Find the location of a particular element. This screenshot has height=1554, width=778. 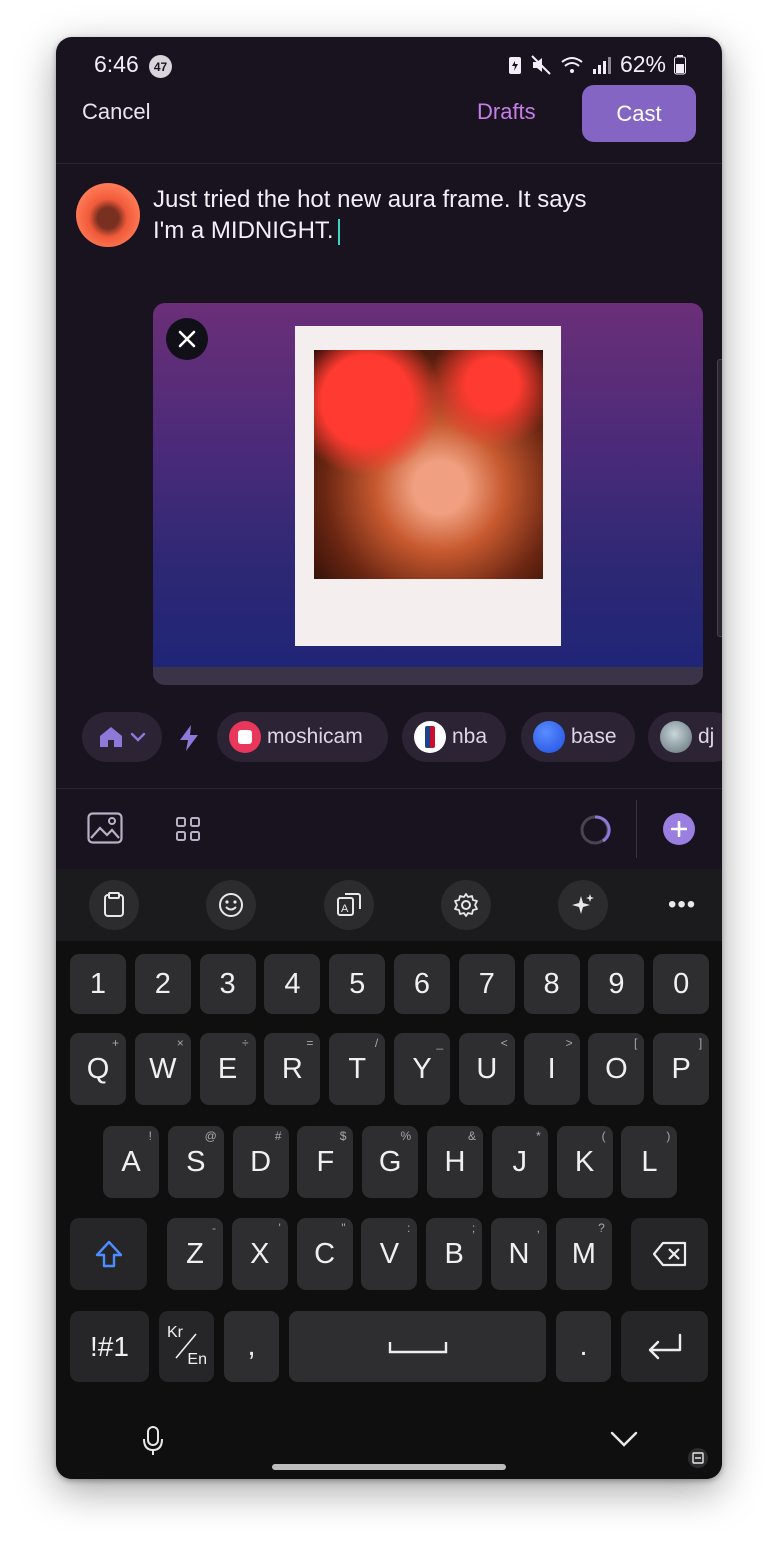

key-o: O[ is located at coordinates (616, 1069).